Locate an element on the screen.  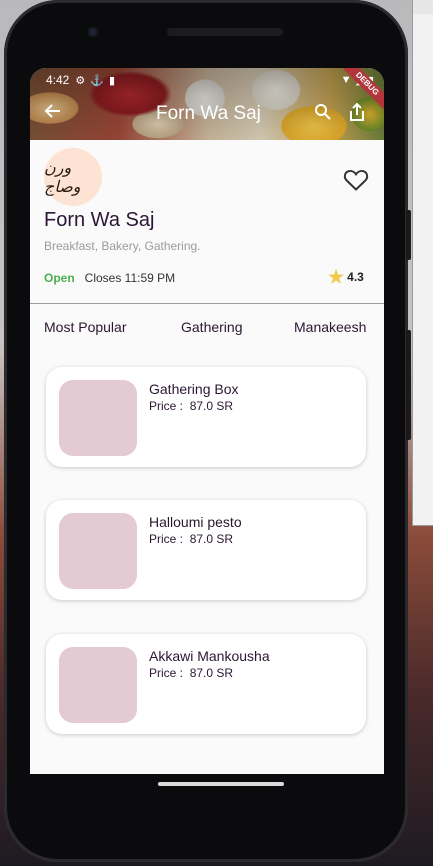
open-status-label: Open is located at coordinates (59, 278).